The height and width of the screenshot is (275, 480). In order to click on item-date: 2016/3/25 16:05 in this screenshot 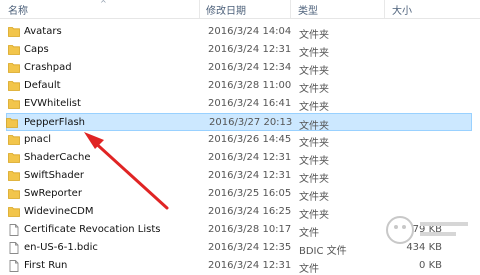, I will do `click(250, 193)`.